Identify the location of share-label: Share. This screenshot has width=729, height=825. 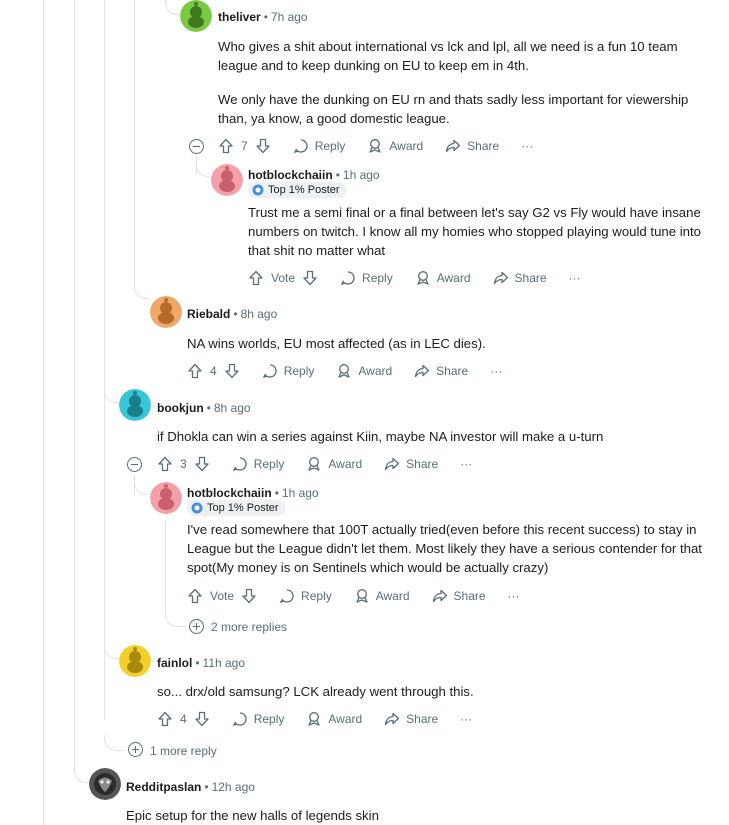
(530, 278).